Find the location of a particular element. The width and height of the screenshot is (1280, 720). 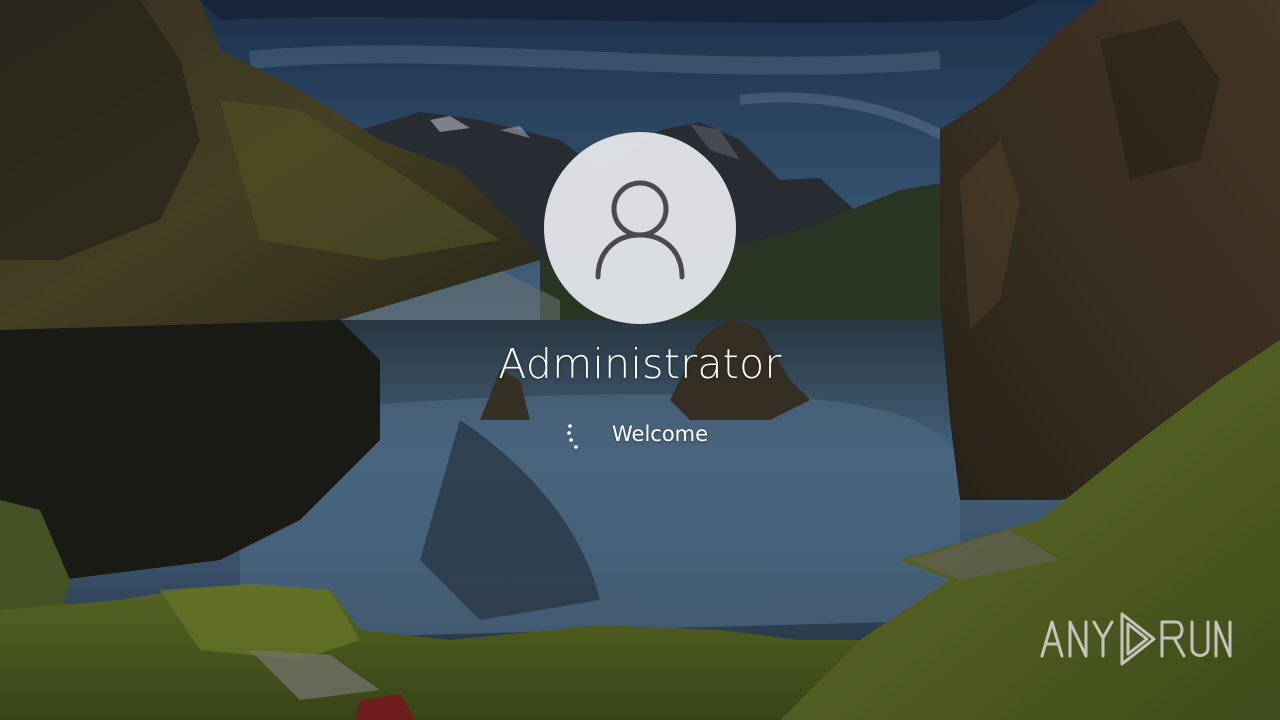

anyrun-watermark-logo is located at coordinates (1136, 639).